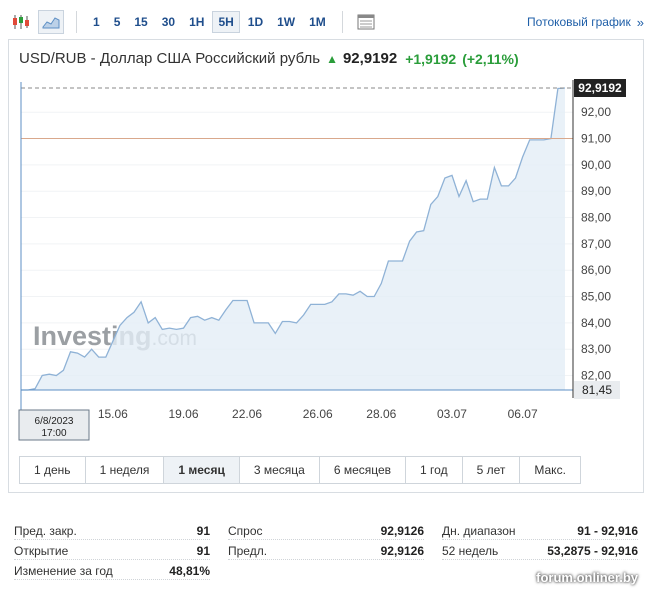  I want to click on y-tick-label: 88,00, so click(596, 218).